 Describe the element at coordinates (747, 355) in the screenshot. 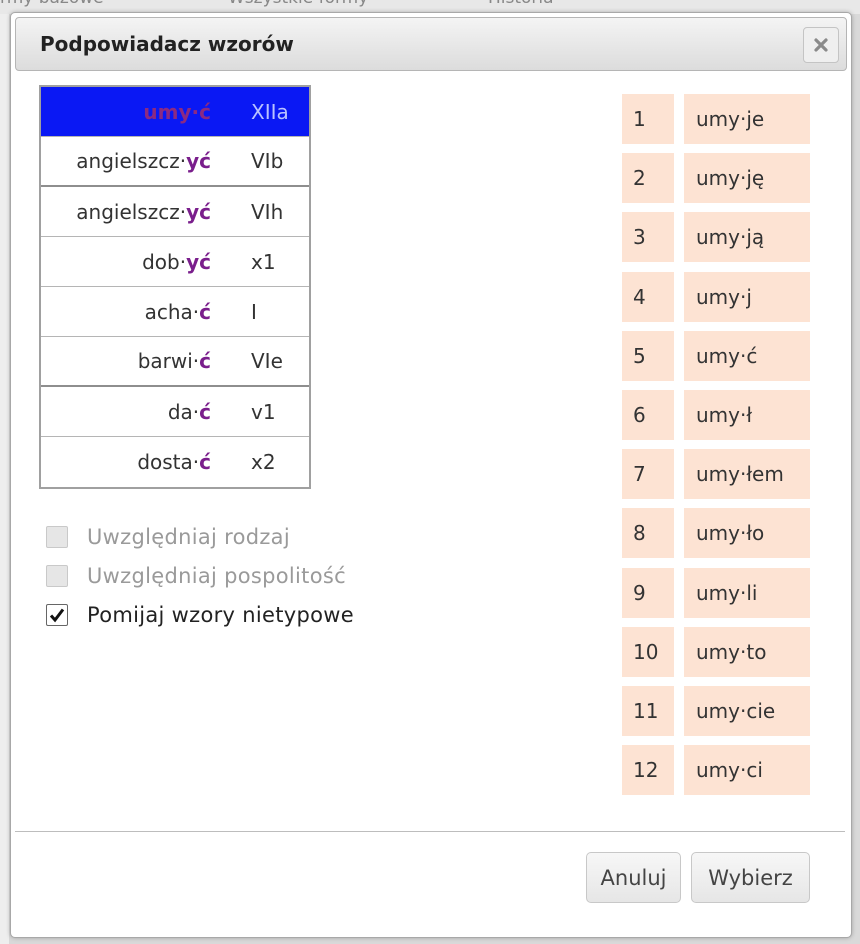

I see `form-value: umy·ć` at that location.